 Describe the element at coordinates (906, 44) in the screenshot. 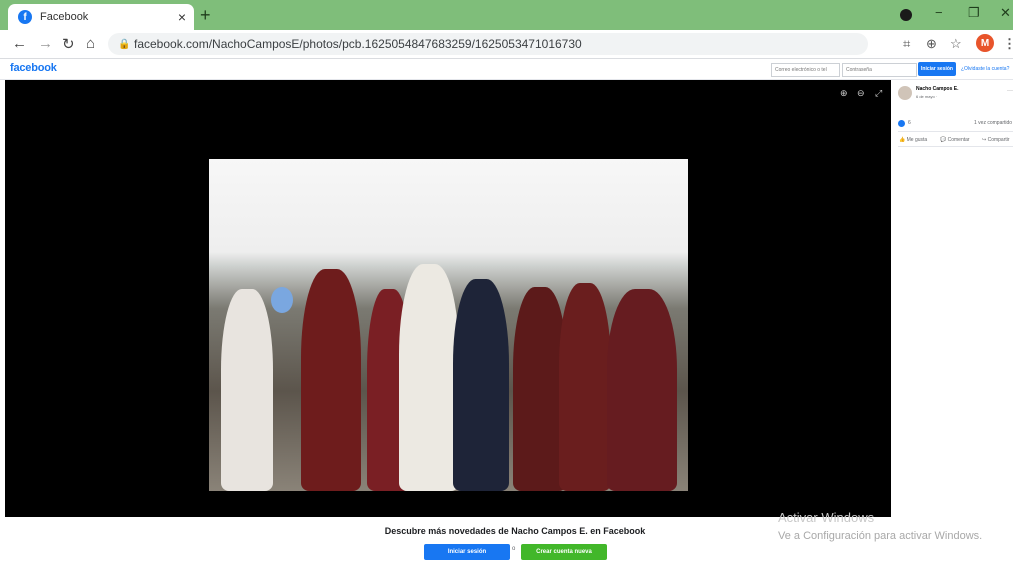

I see `qr-icon: ⌗` at that location.